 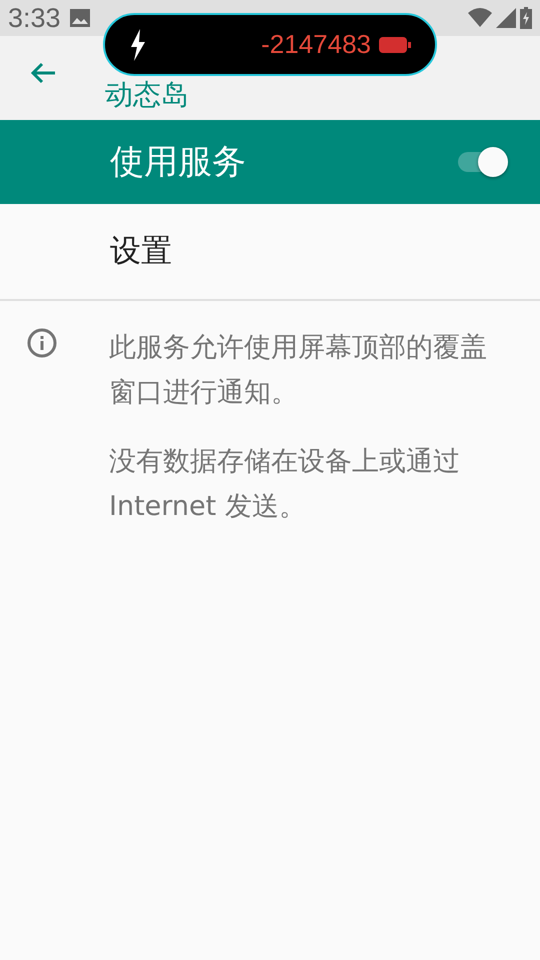 I want to click on info-icon, so click(x=42, y=343).